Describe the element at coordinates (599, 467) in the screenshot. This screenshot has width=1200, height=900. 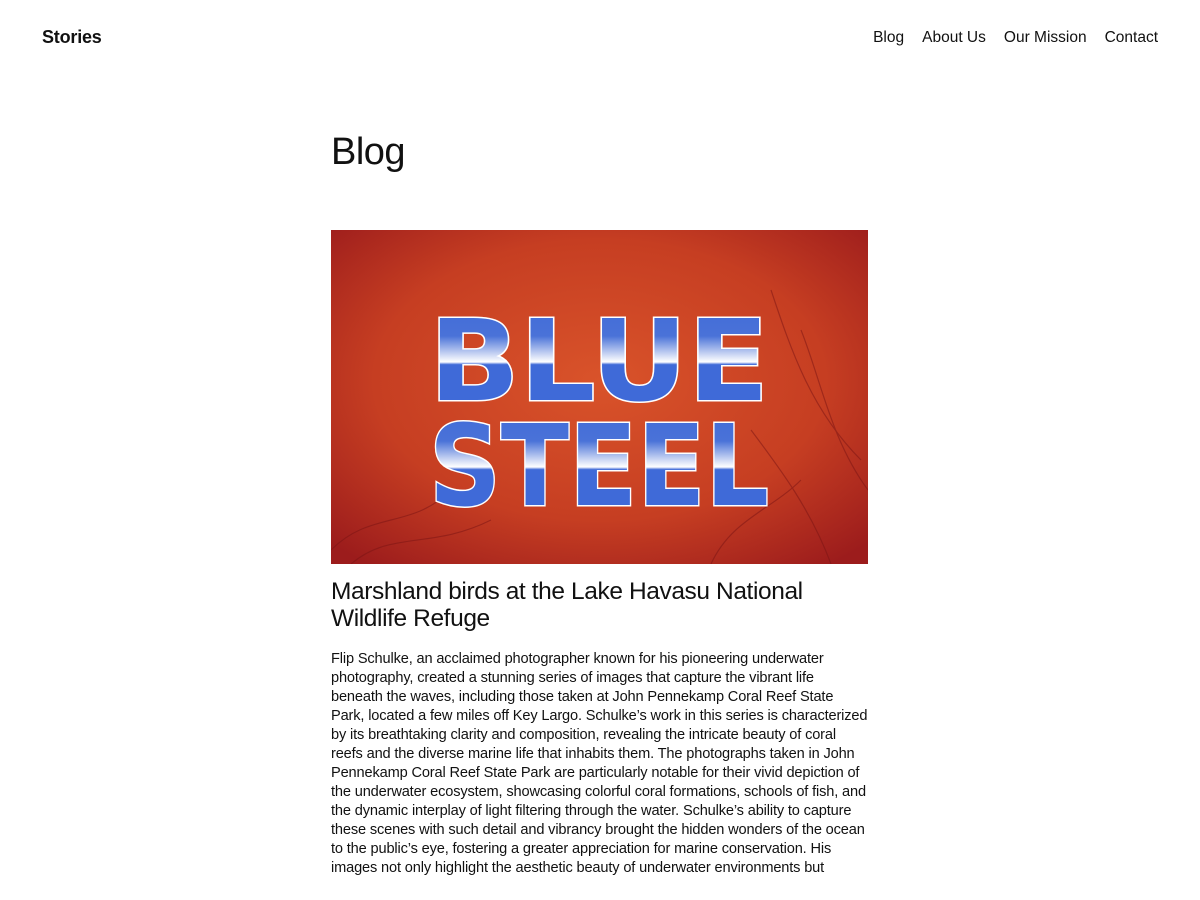
I see `logo-text-steel: STEEL` at that location.